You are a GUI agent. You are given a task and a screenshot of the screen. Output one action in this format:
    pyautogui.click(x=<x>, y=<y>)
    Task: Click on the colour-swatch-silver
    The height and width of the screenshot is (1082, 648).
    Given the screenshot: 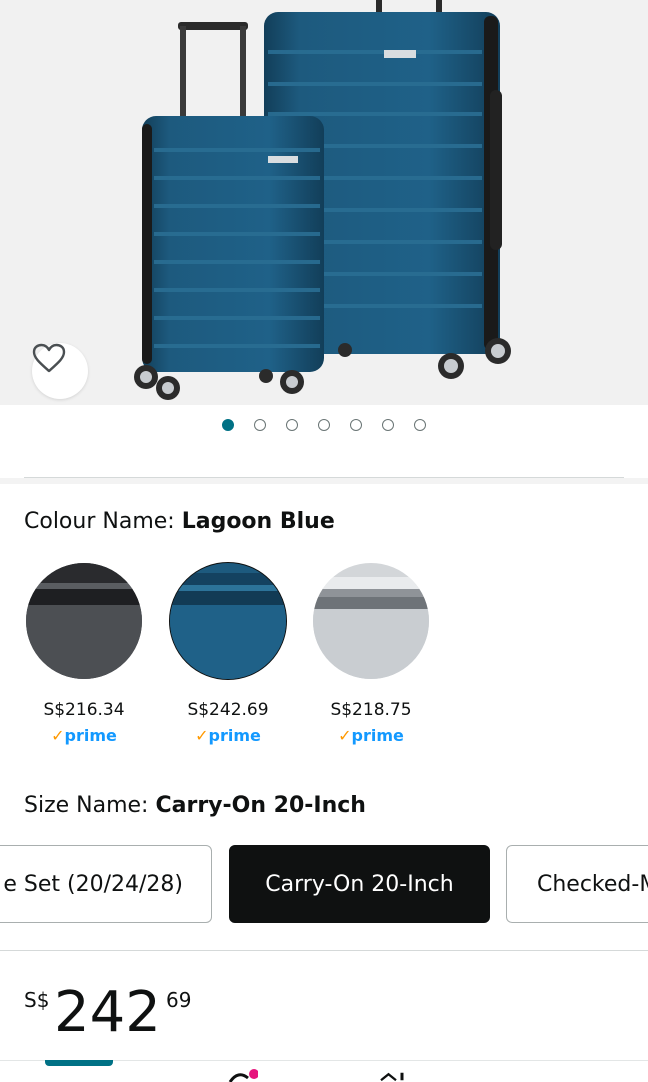 What is the action you would take?
    pyautogui.click(x=371, y=621)
    